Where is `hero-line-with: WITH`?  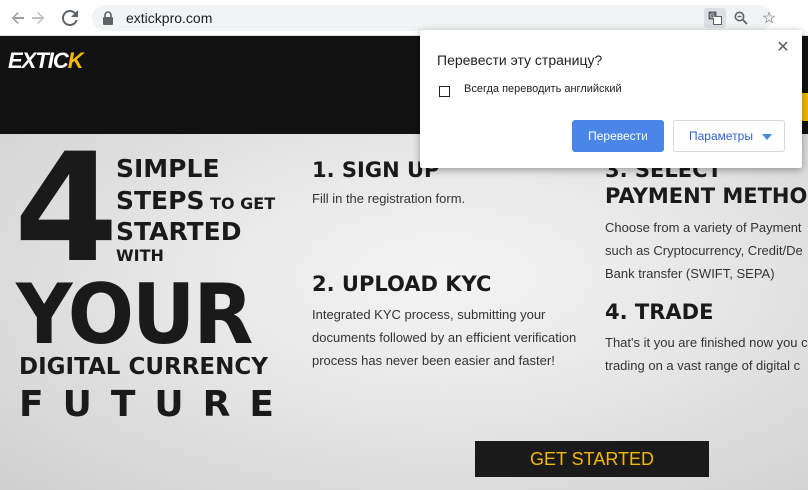 hero-line-with: WITH is located at coordinates (140, 255).